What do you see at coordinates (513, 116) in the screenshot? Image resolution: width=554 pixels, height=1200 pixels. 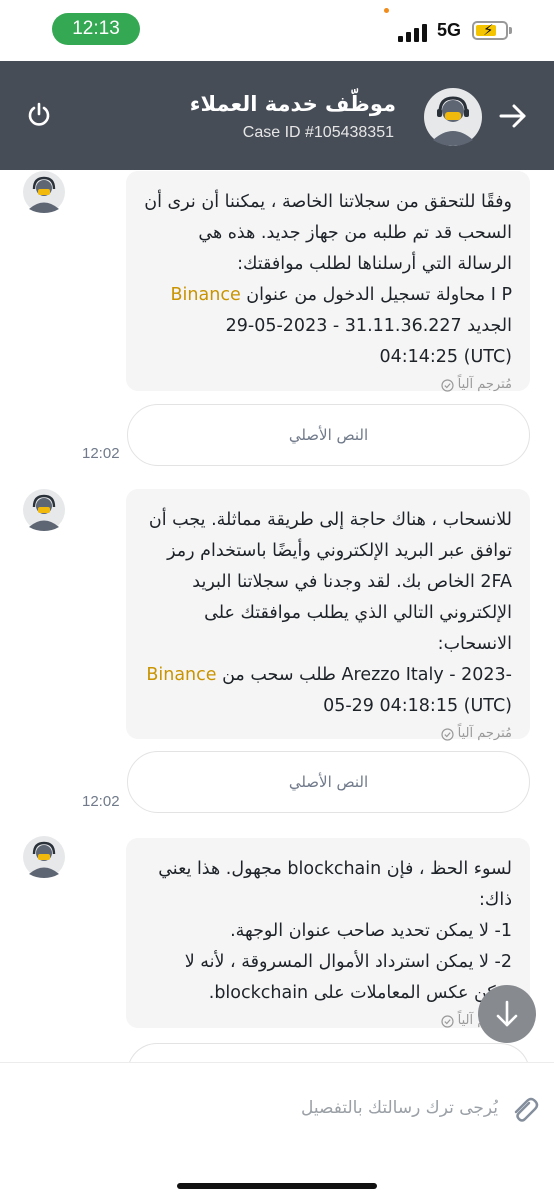 I see `arrow-right-icon` at bounding box center [513, 116].